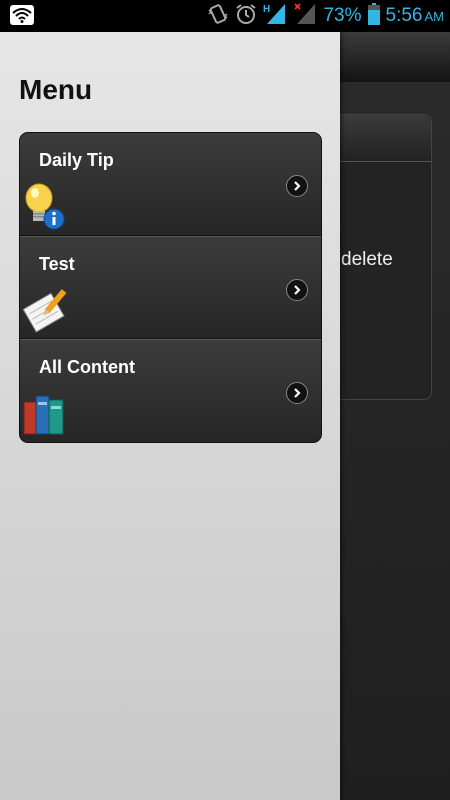 The image size is (450, 800). I want to click on network-type-label: H, so click(266, 9).